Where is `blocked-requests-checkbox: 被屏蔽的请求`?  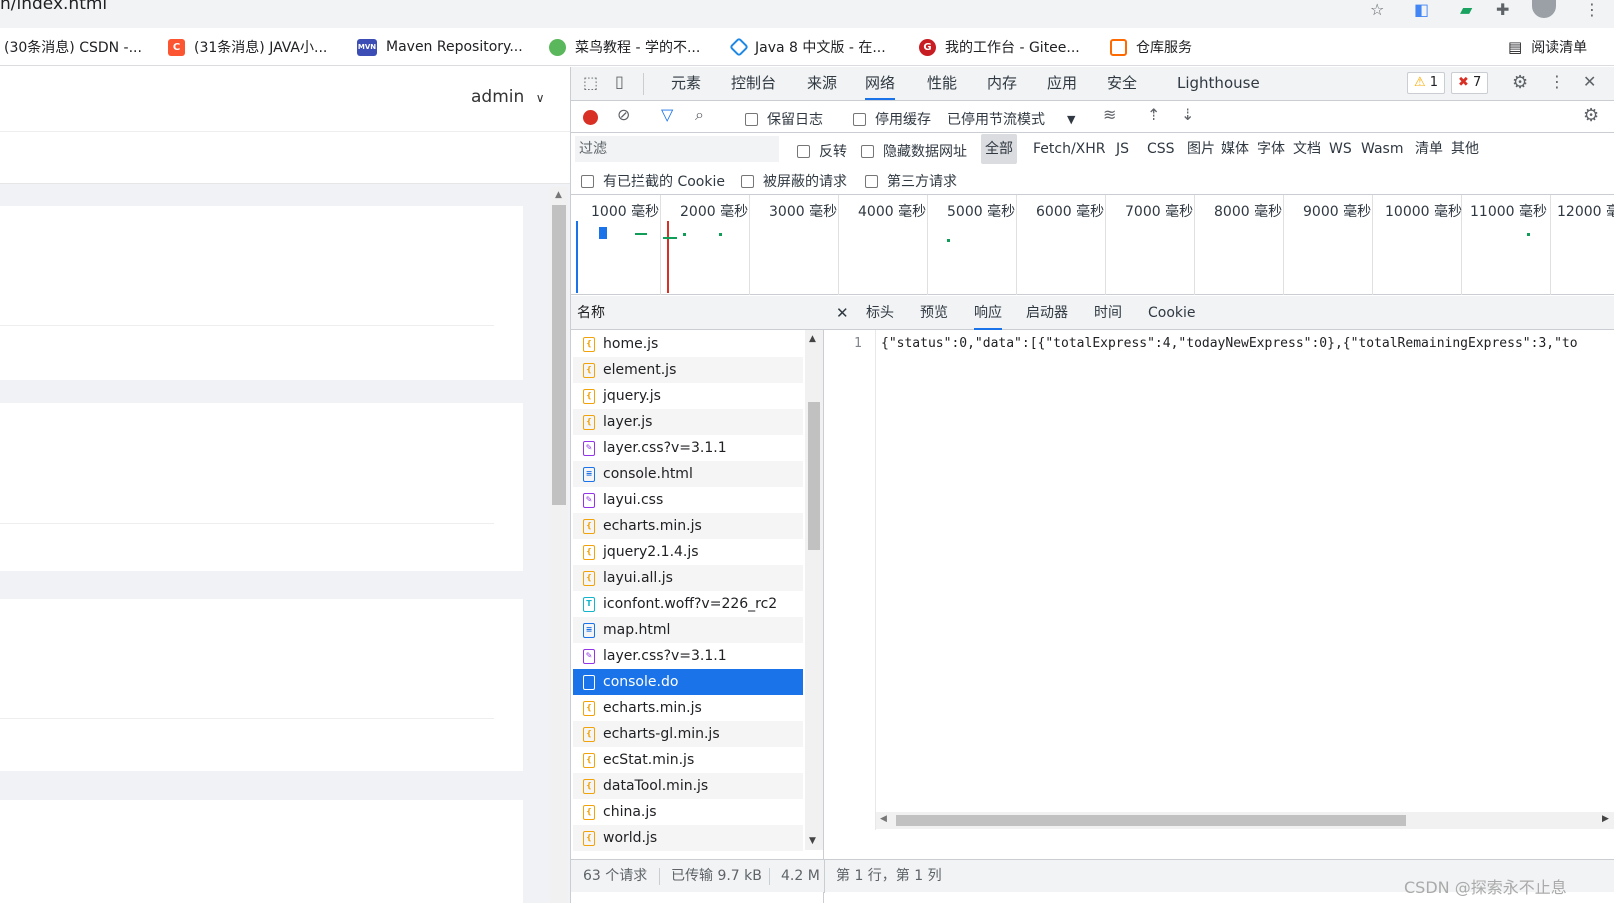 blocked-requests-checkbox: 被屏蔽的请求 is located at coordinates (794, 181).